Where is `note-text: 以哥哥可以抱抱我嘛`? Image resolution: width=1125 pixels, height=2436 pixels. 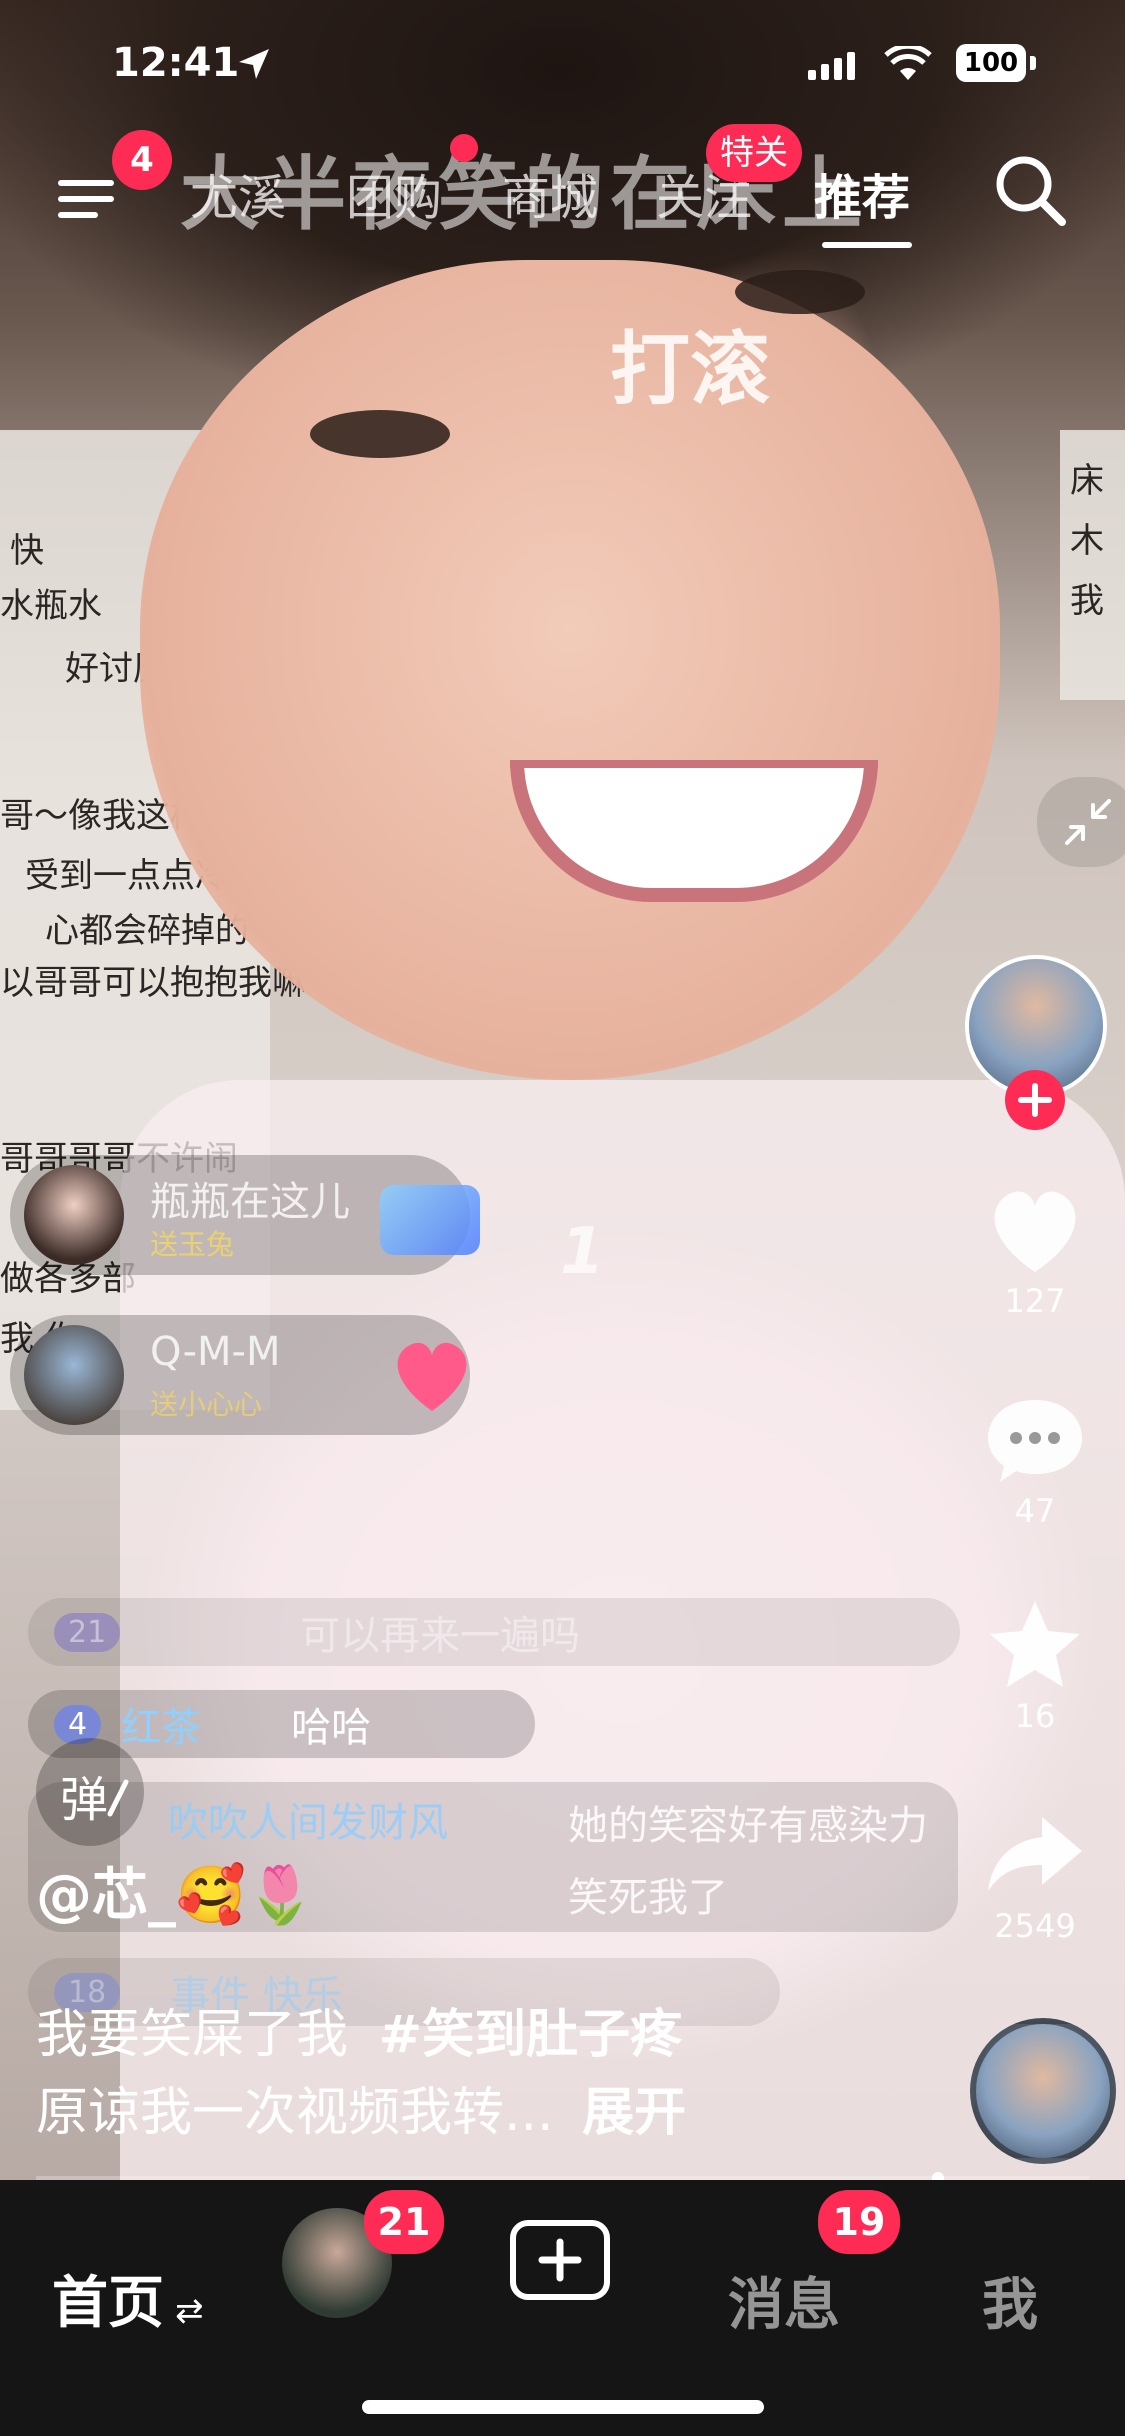 note-text: 以哥哥可以抱抱我嘛 is located at coordinates (153, 983).